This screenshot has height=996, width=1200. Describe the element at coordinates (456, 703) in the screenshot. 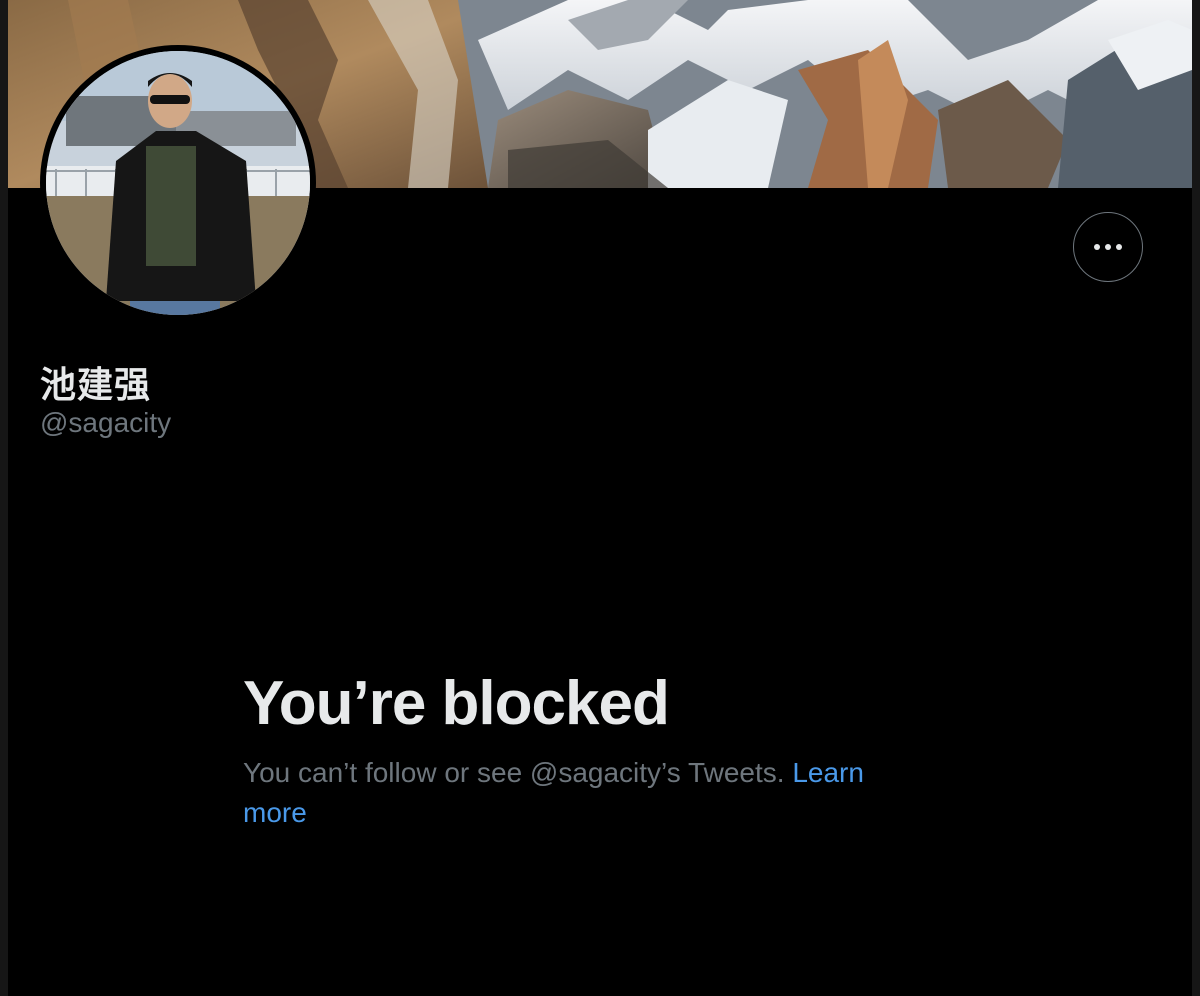

I see `blocked-title: You’re blocked` at that location.